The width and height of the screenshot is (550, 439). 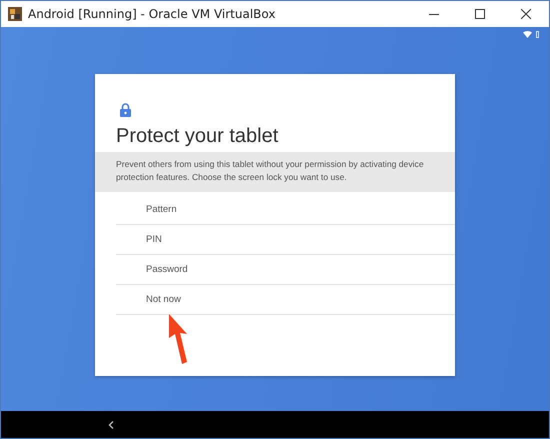 What do you see at coordinates (197, 136) in the screenshot?
I see `dialog-title: Protect your tablet` at bounding box center [197, 136].